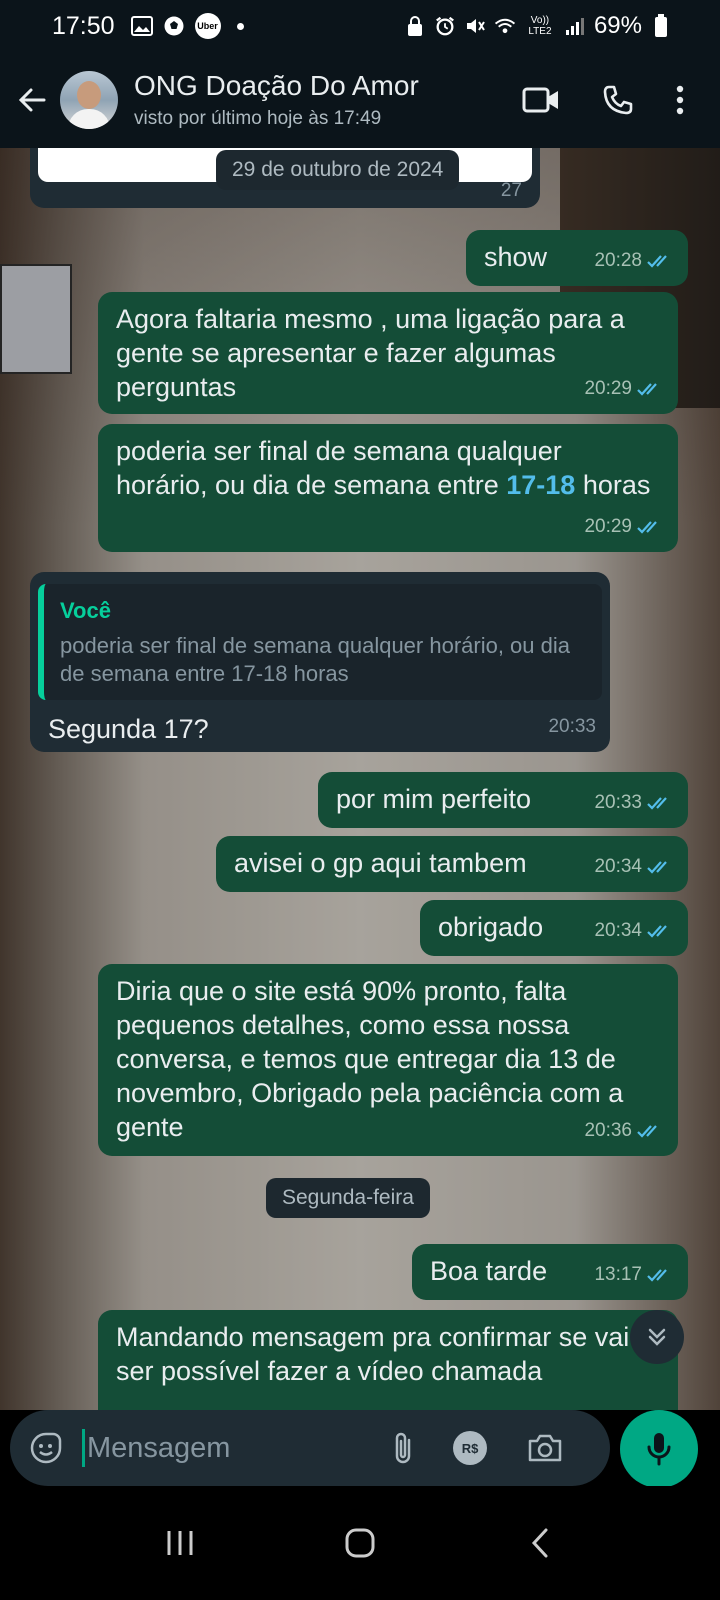  I want to click on message-time: 20:36, so click(608, 1130).